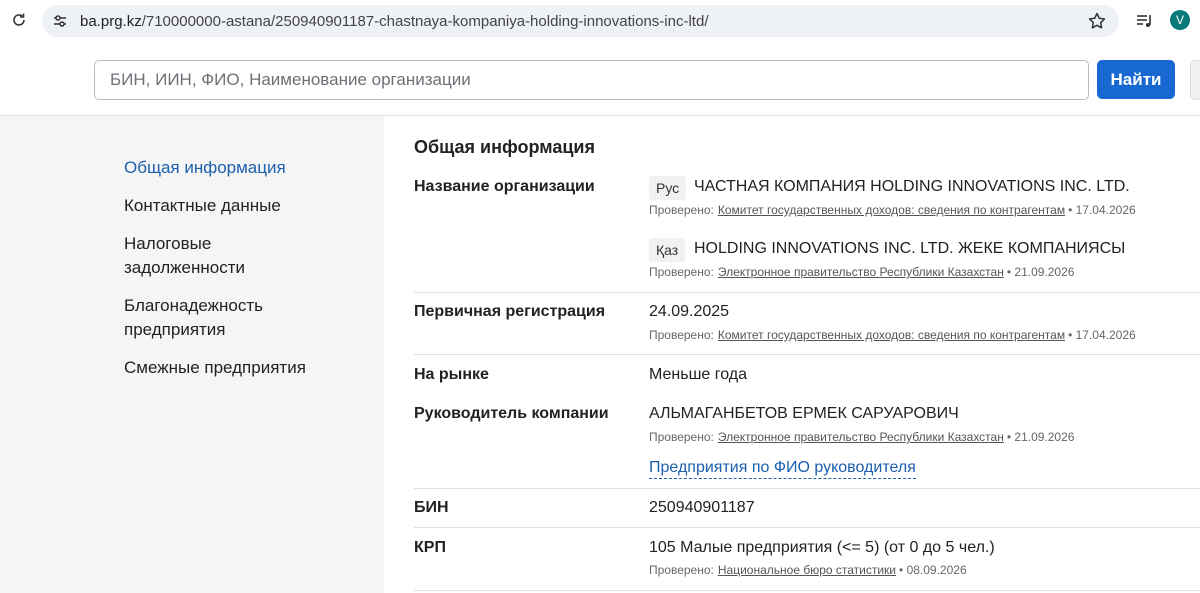  I want to click on registration-label: Первичная регистрация, so click(510, 311).